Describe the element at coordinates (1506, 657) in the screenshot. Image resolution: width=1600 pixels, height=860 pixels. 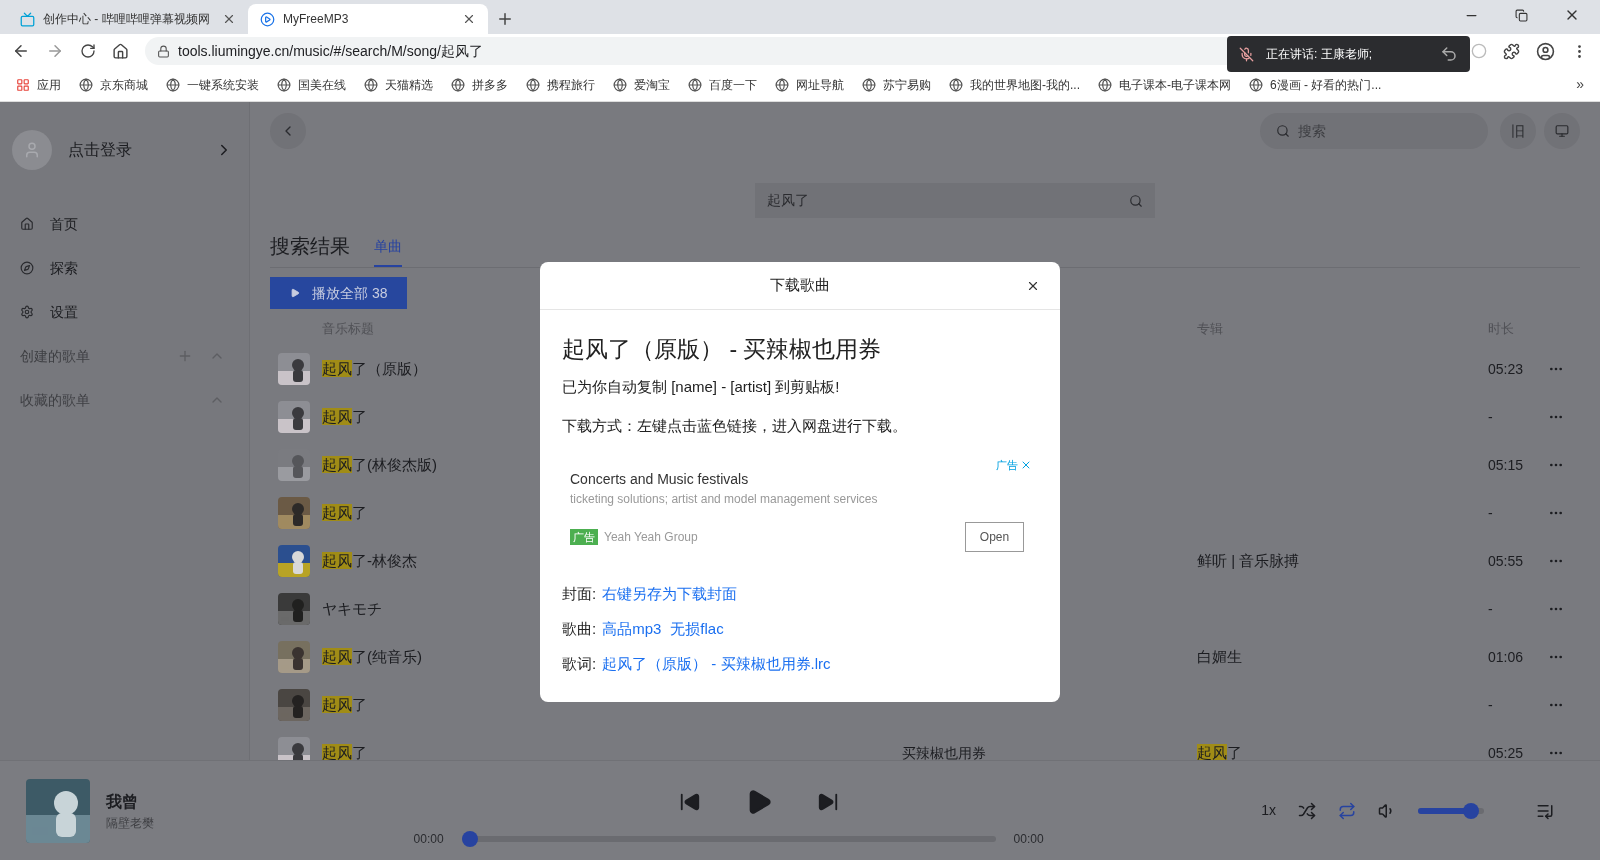
I see `song-duration: 01:06` at that location.